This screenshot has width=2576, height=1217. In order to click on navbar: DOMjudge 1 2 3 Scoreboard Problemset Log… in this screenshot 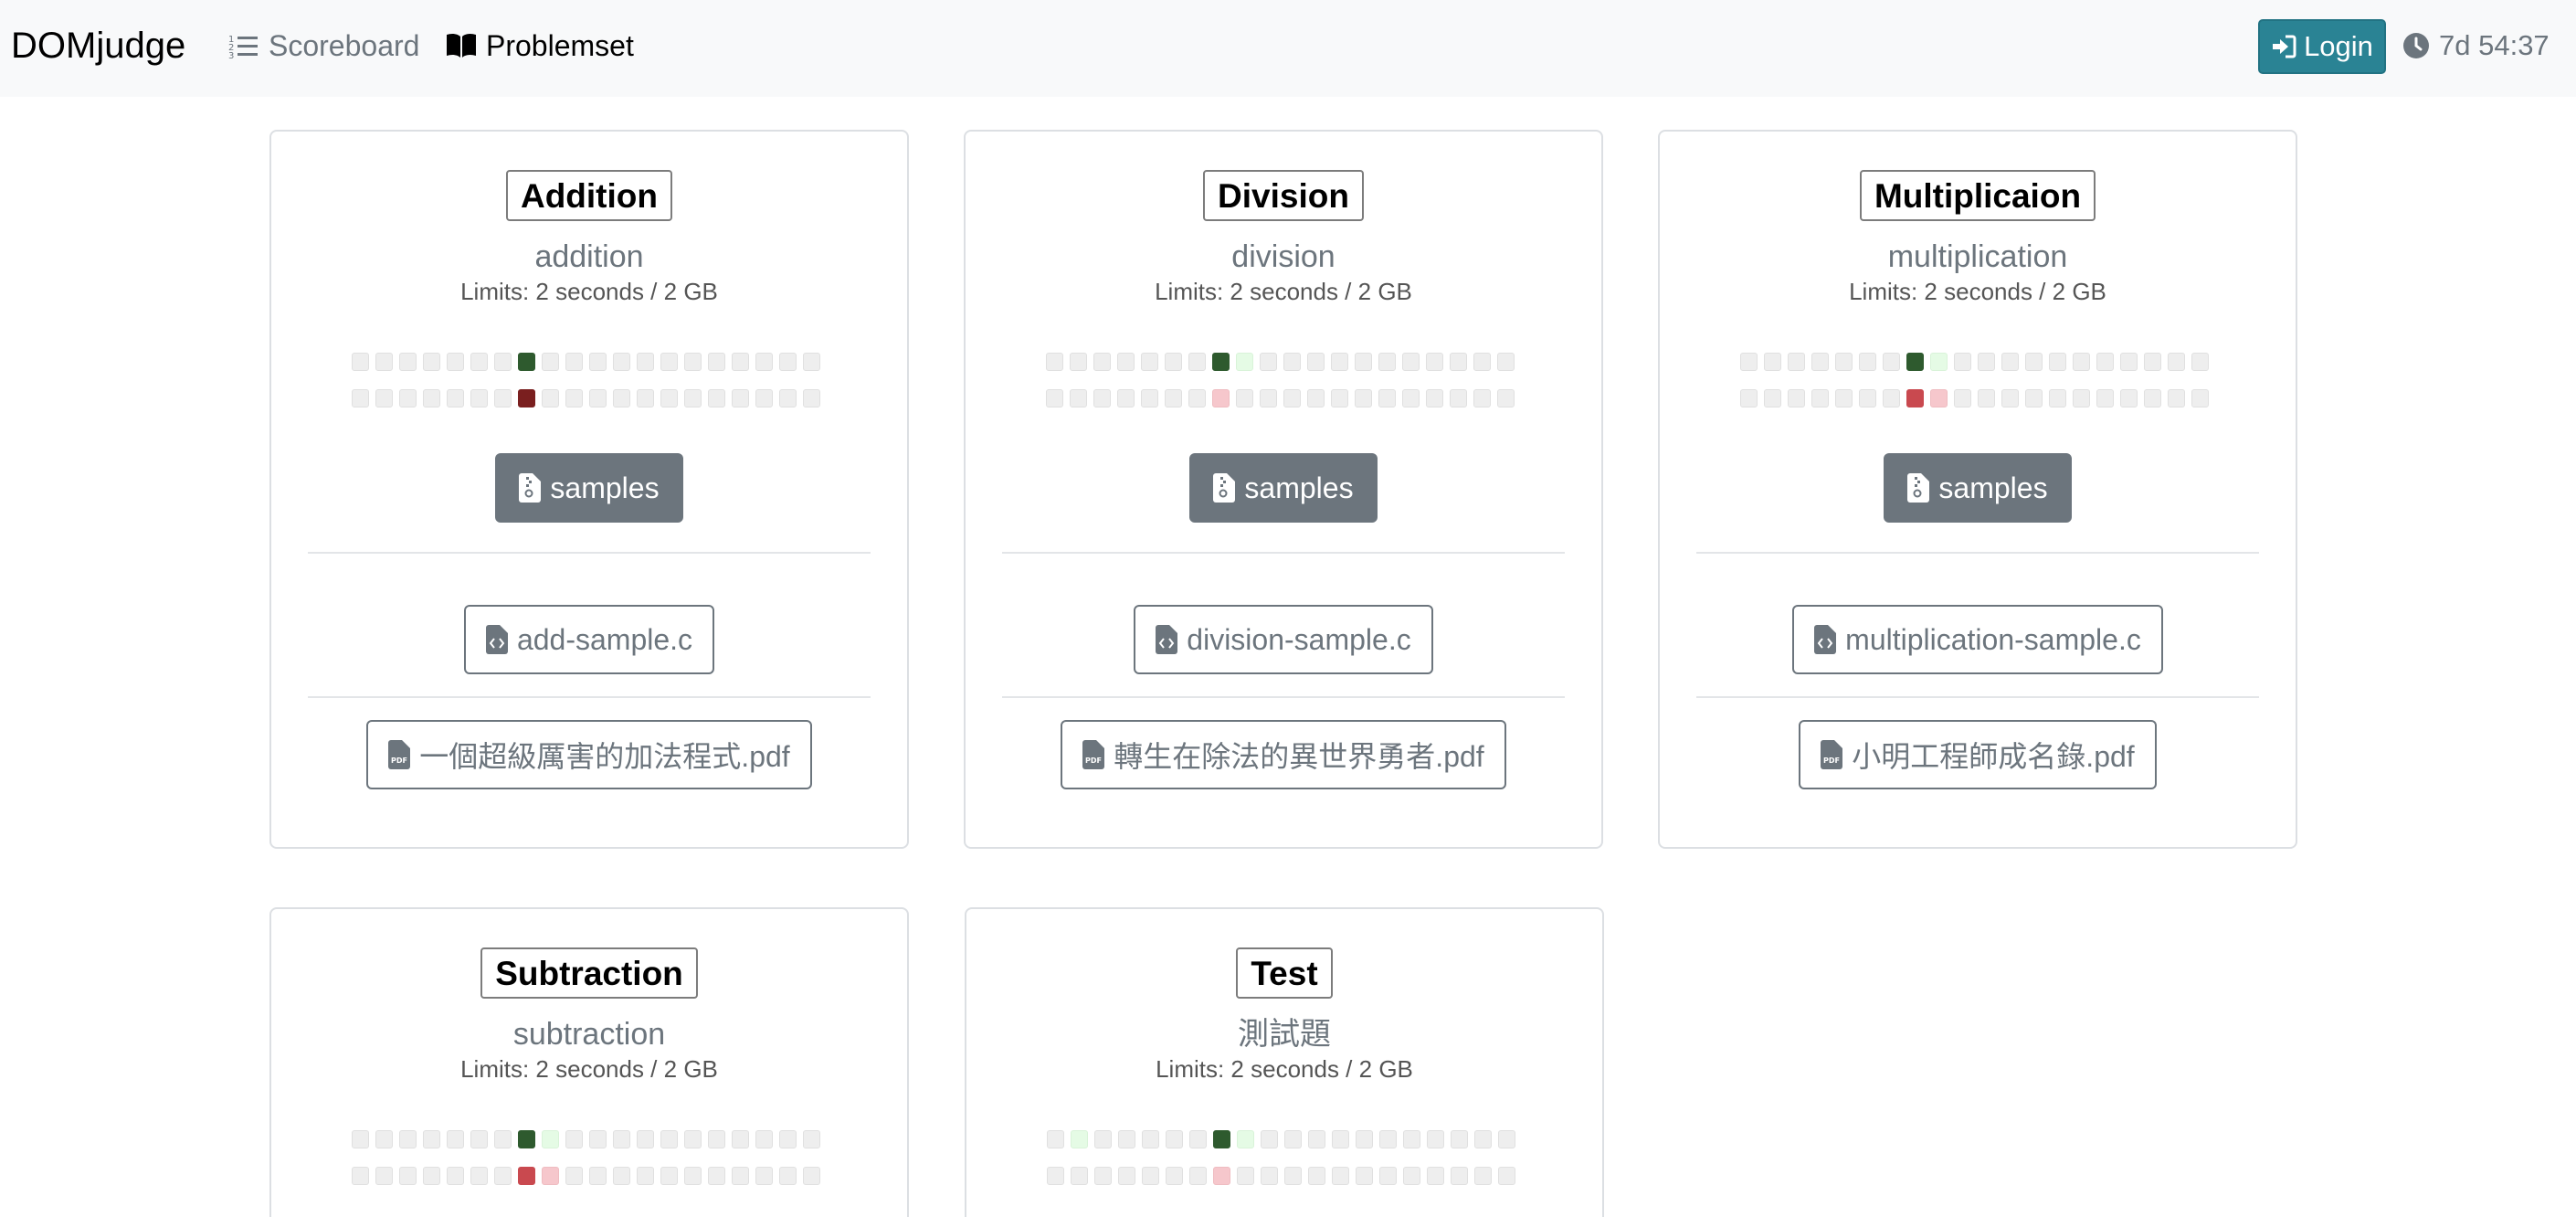, I will do `click(1288, 48)`.